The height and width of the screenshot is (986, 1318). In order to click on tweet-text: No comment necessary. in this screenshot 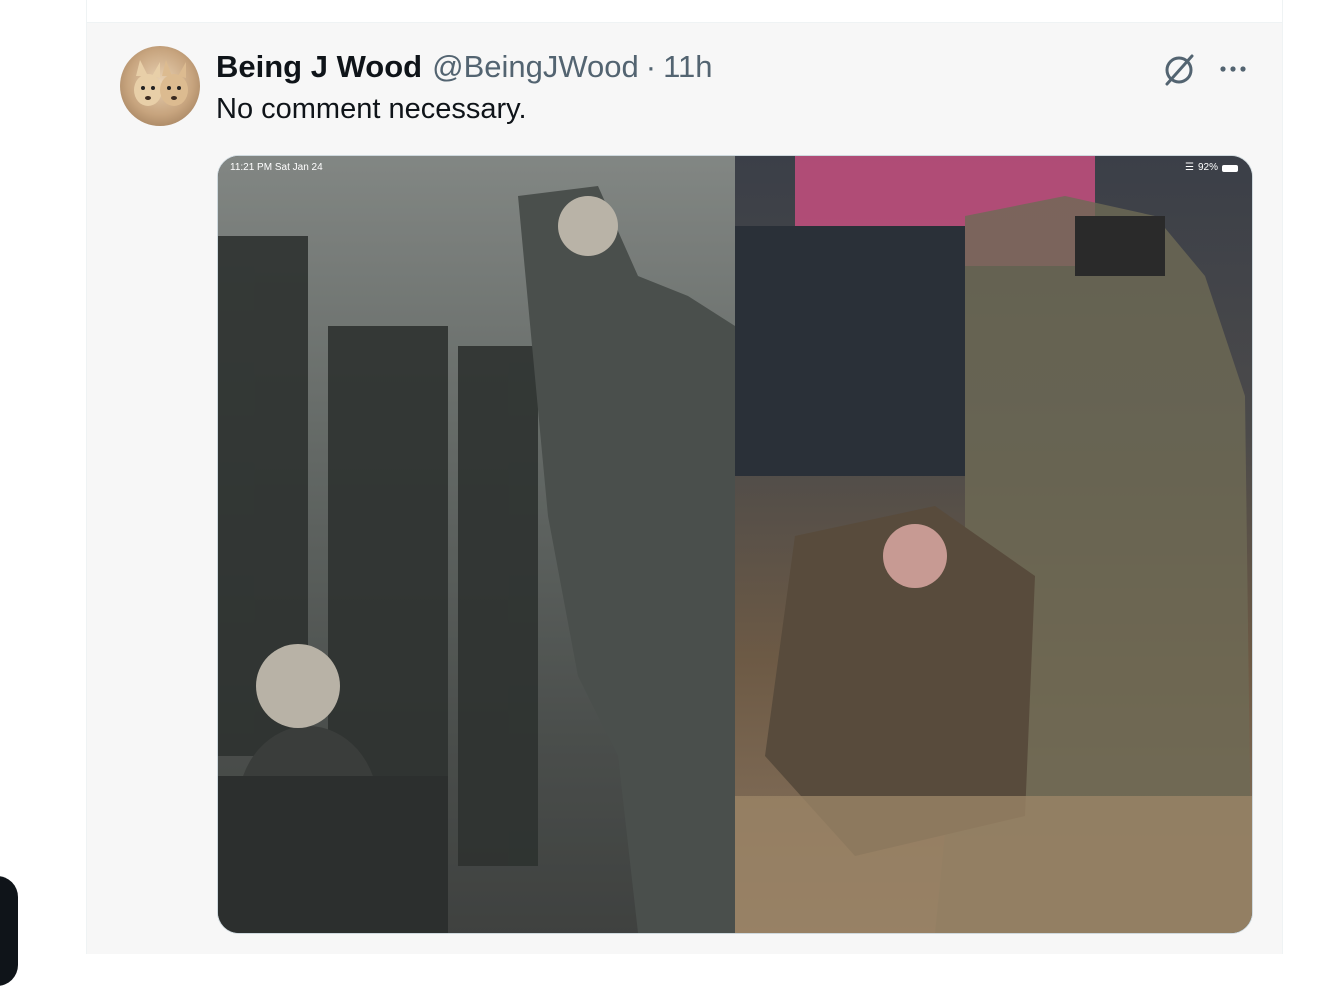, I will do `click(371, 109)`.